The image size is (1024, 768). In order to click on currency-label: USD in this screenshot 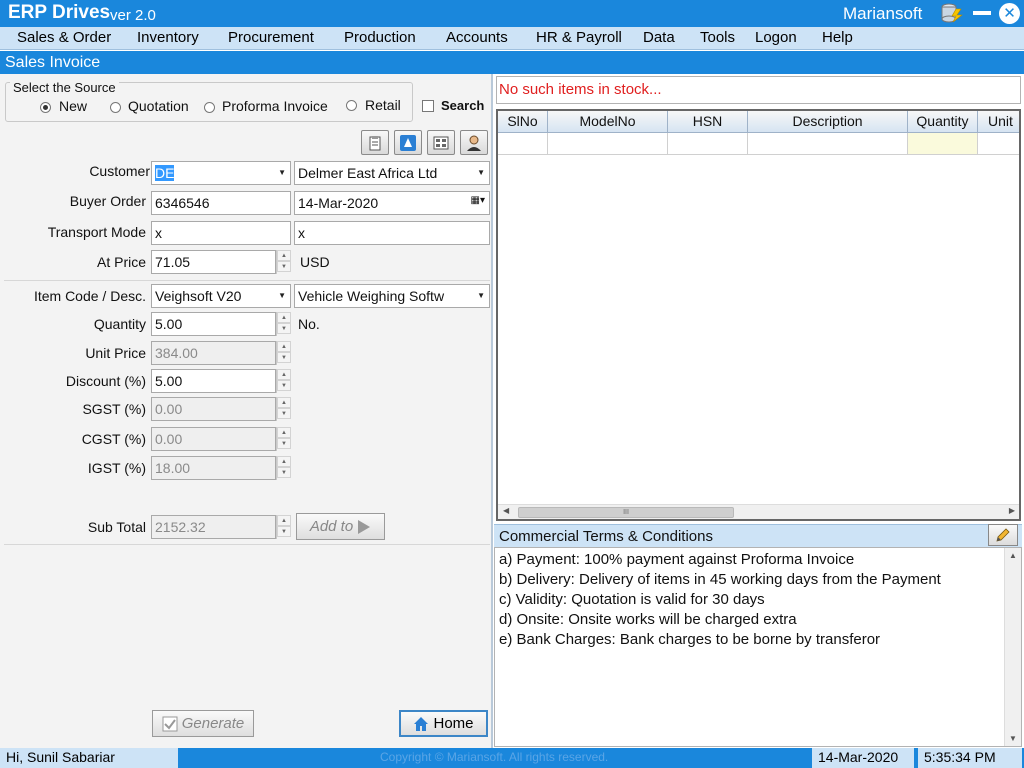, I will do `click(315, 262)`.